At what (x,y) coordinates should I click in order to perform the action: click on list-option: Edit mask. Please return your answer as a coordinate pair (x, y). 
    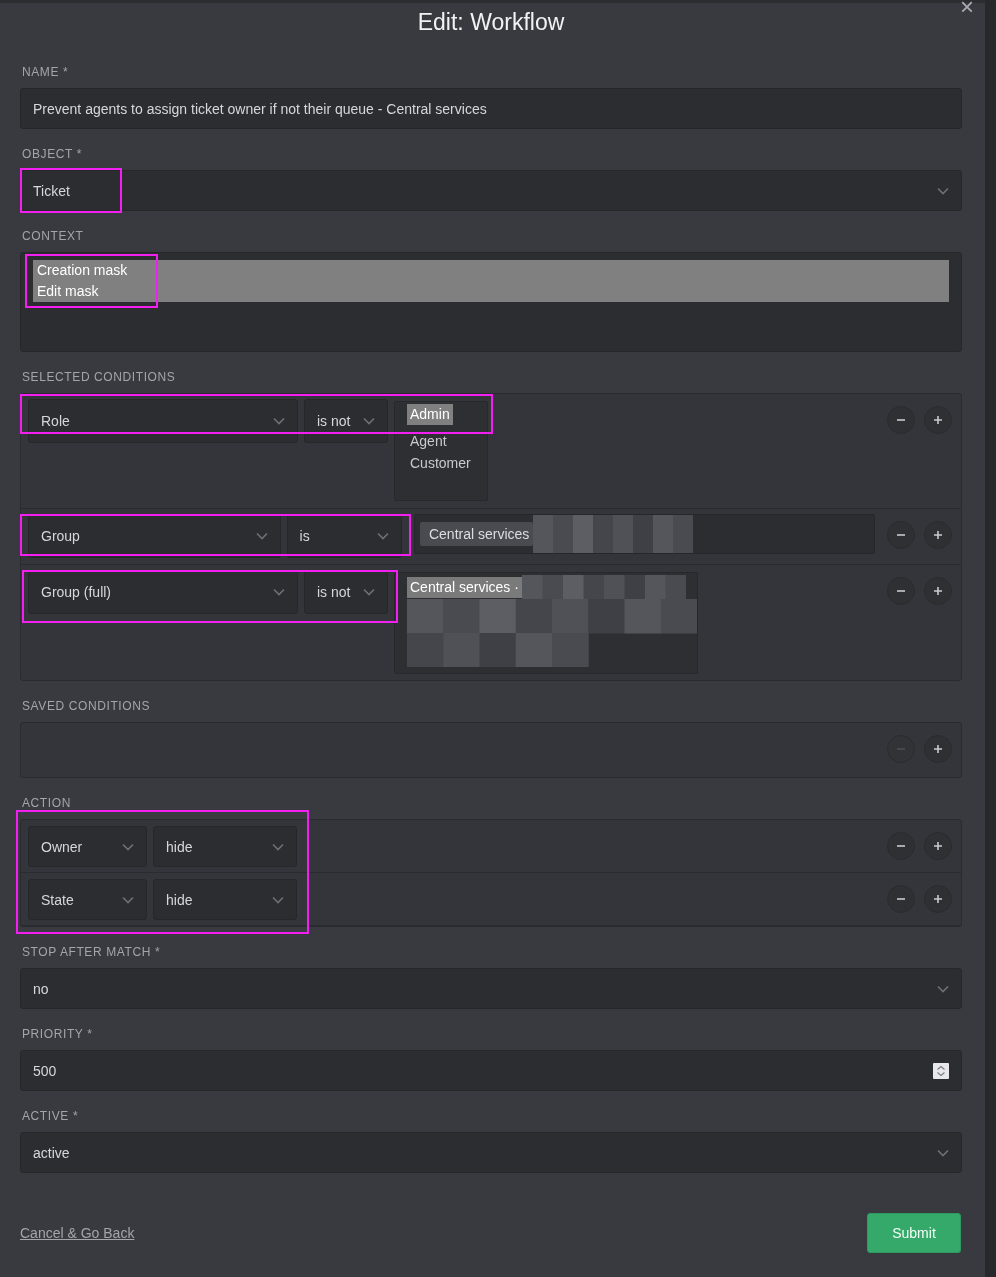
    Looking at the image, I should click on (491, 291).